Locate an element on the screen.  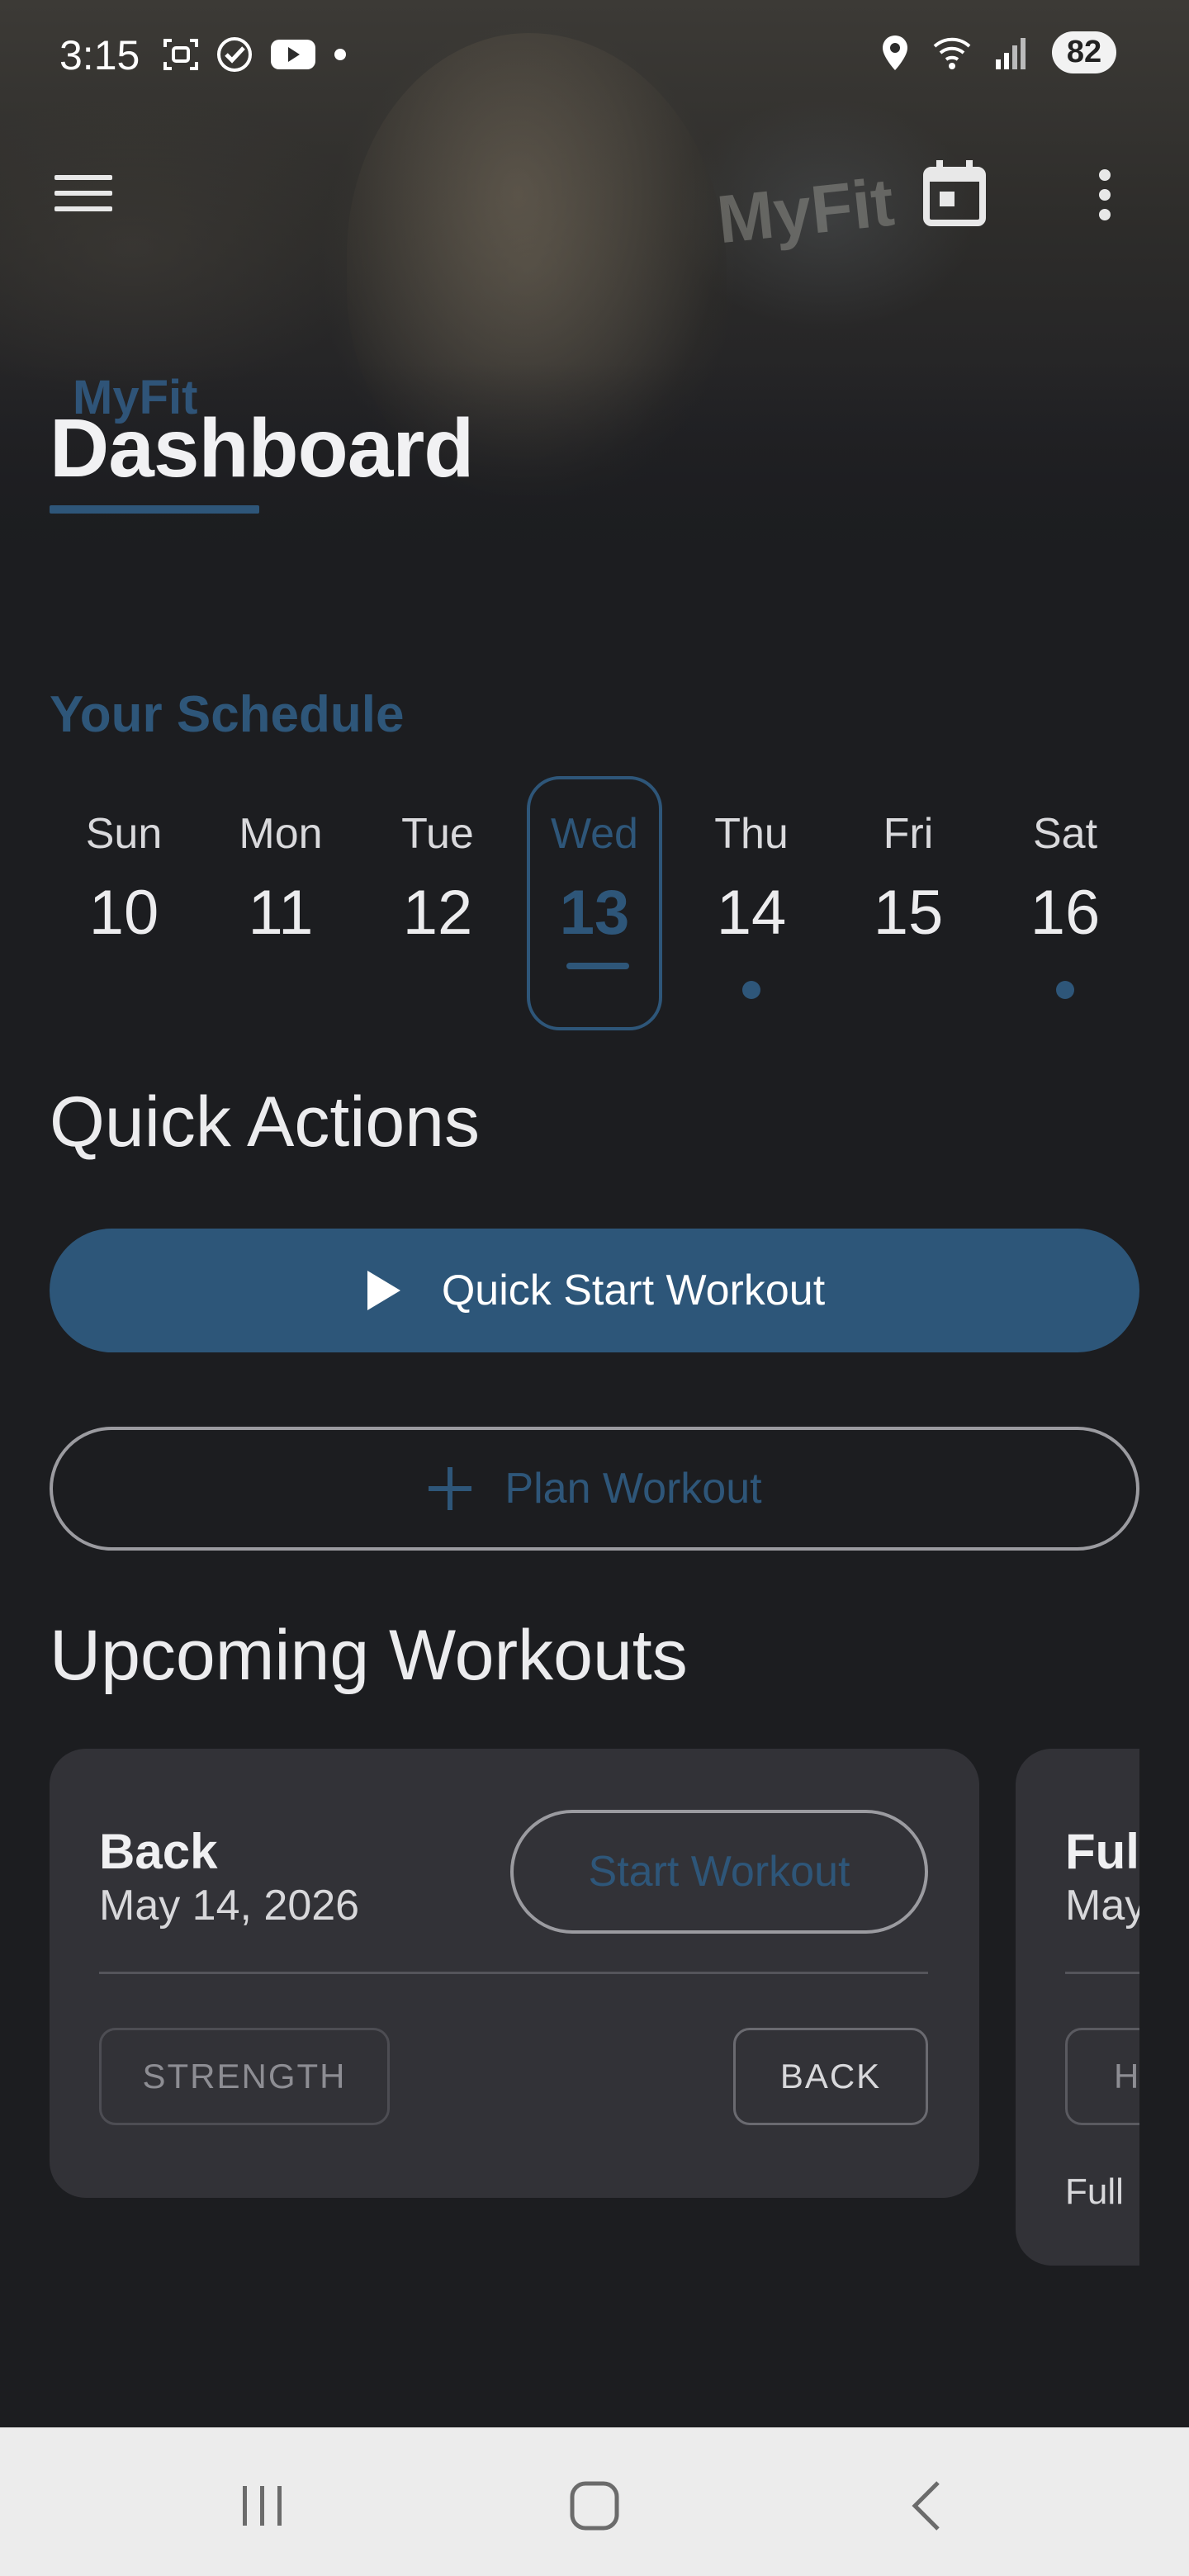
youtube-icon is located at coordinates (293, 54).